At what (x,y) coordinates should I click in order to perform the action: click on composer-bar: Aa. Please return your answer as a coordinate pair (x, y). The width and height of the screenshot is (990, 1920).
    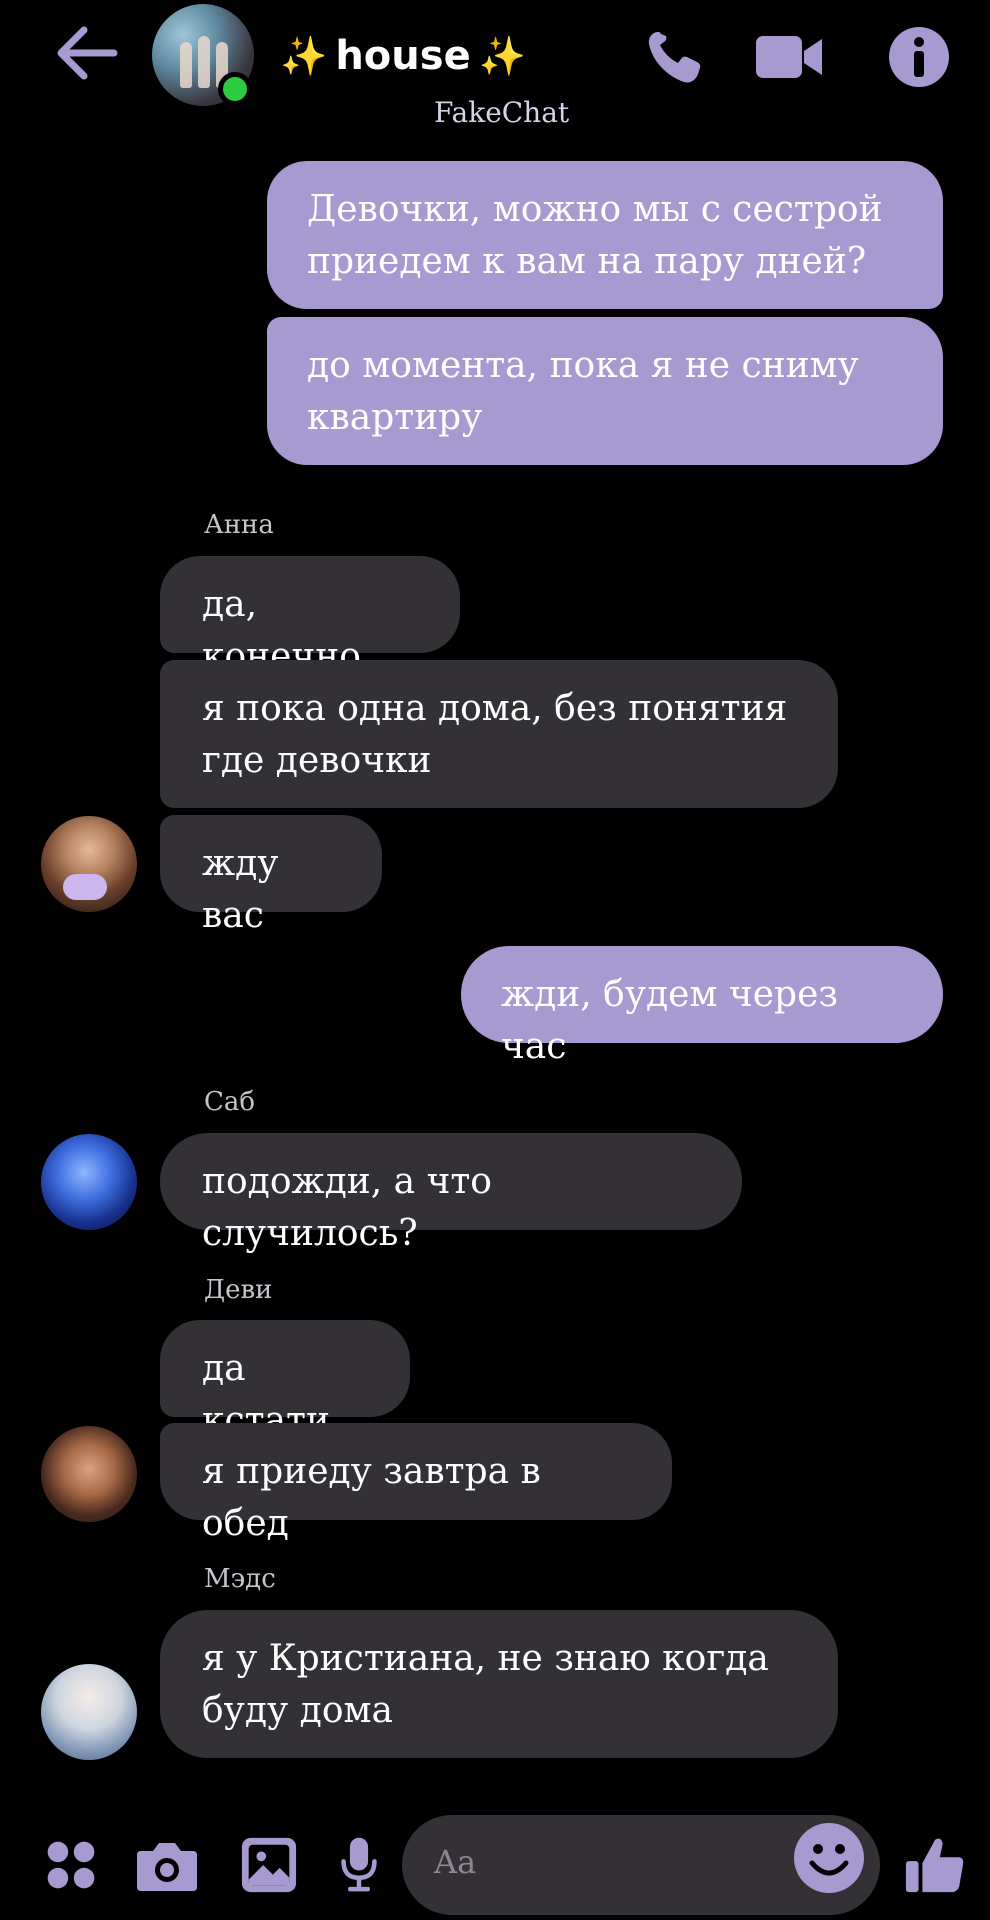
    Looking at the image, I should click on (495, 1867).